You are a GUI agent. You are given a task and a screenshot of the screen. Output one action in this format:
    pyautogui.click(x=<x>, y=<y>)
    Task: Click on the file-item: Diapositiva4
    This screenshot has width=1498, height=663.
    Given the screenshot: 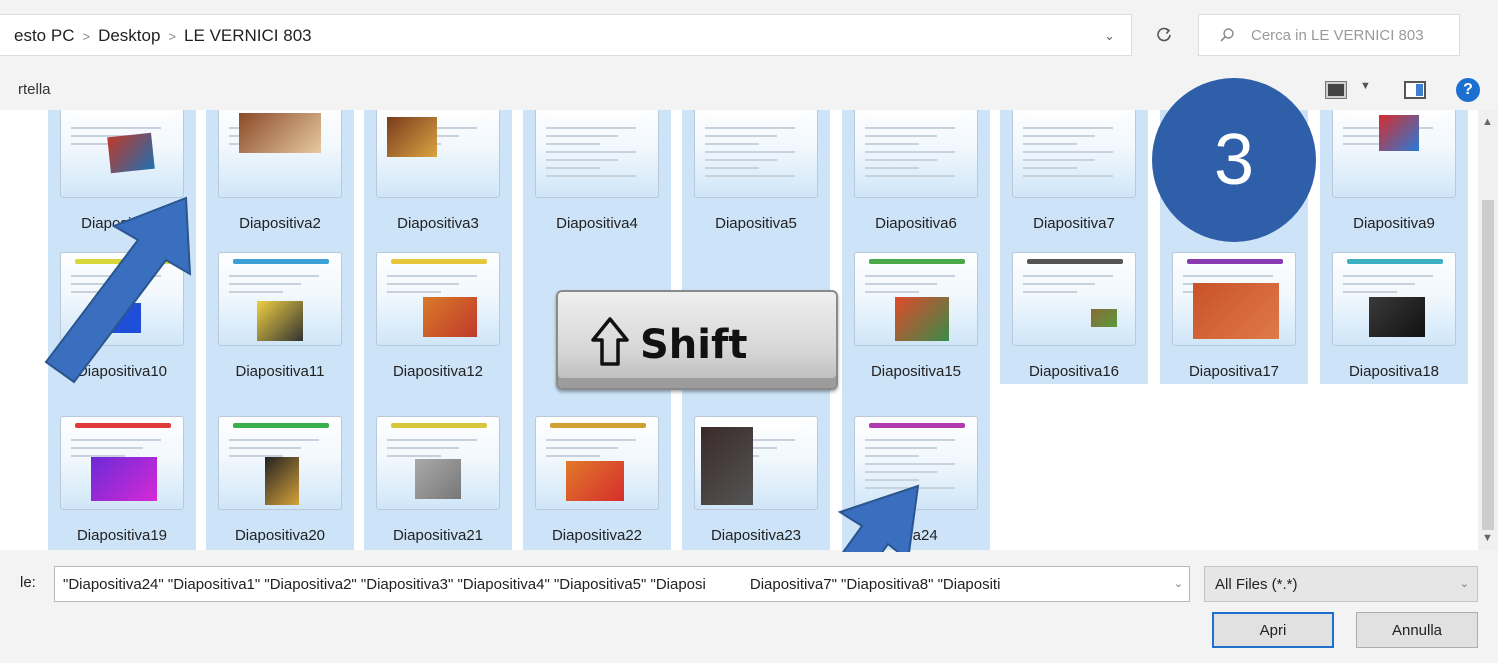 What is the action you would take?
    pyautogui.click(x=597, y=173)
    